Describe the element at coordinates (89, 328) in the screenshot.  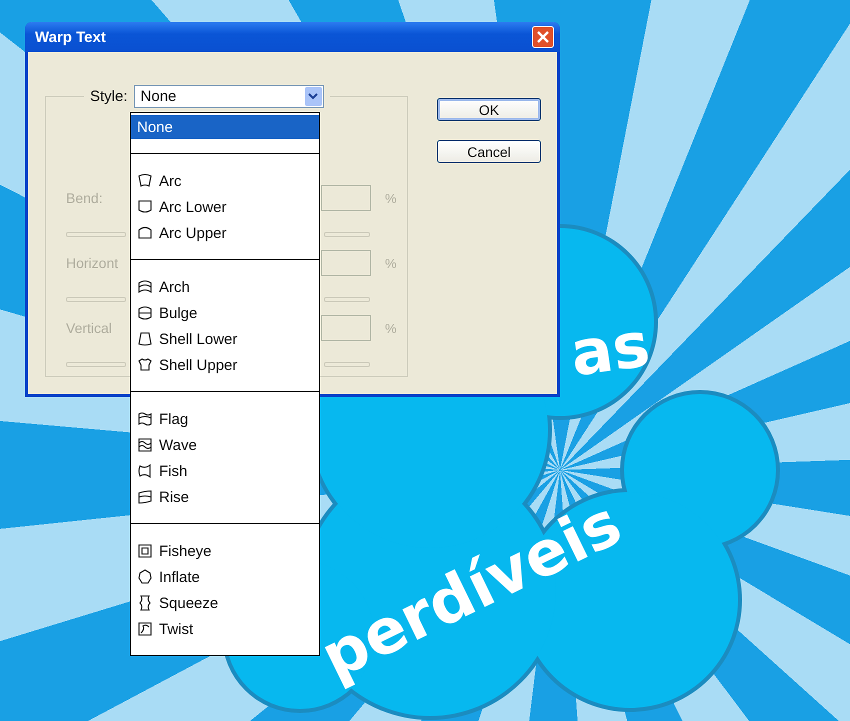
I see `setting-label: Vertical` at that location.